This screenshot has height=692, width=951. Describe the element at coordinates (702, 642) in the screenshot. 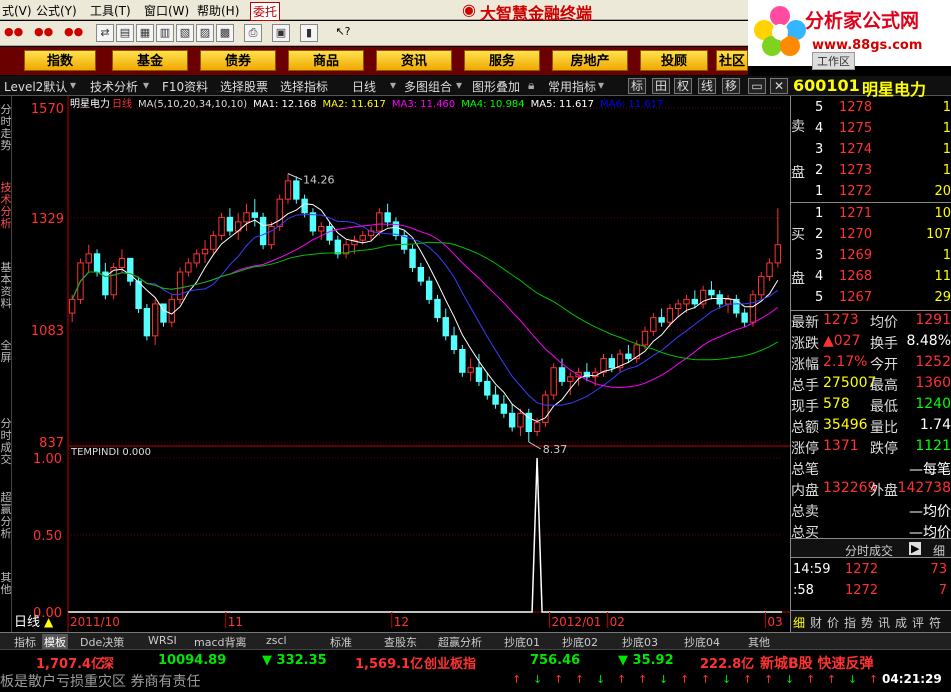

I see `bottom-tab: 抄底04` at that location.